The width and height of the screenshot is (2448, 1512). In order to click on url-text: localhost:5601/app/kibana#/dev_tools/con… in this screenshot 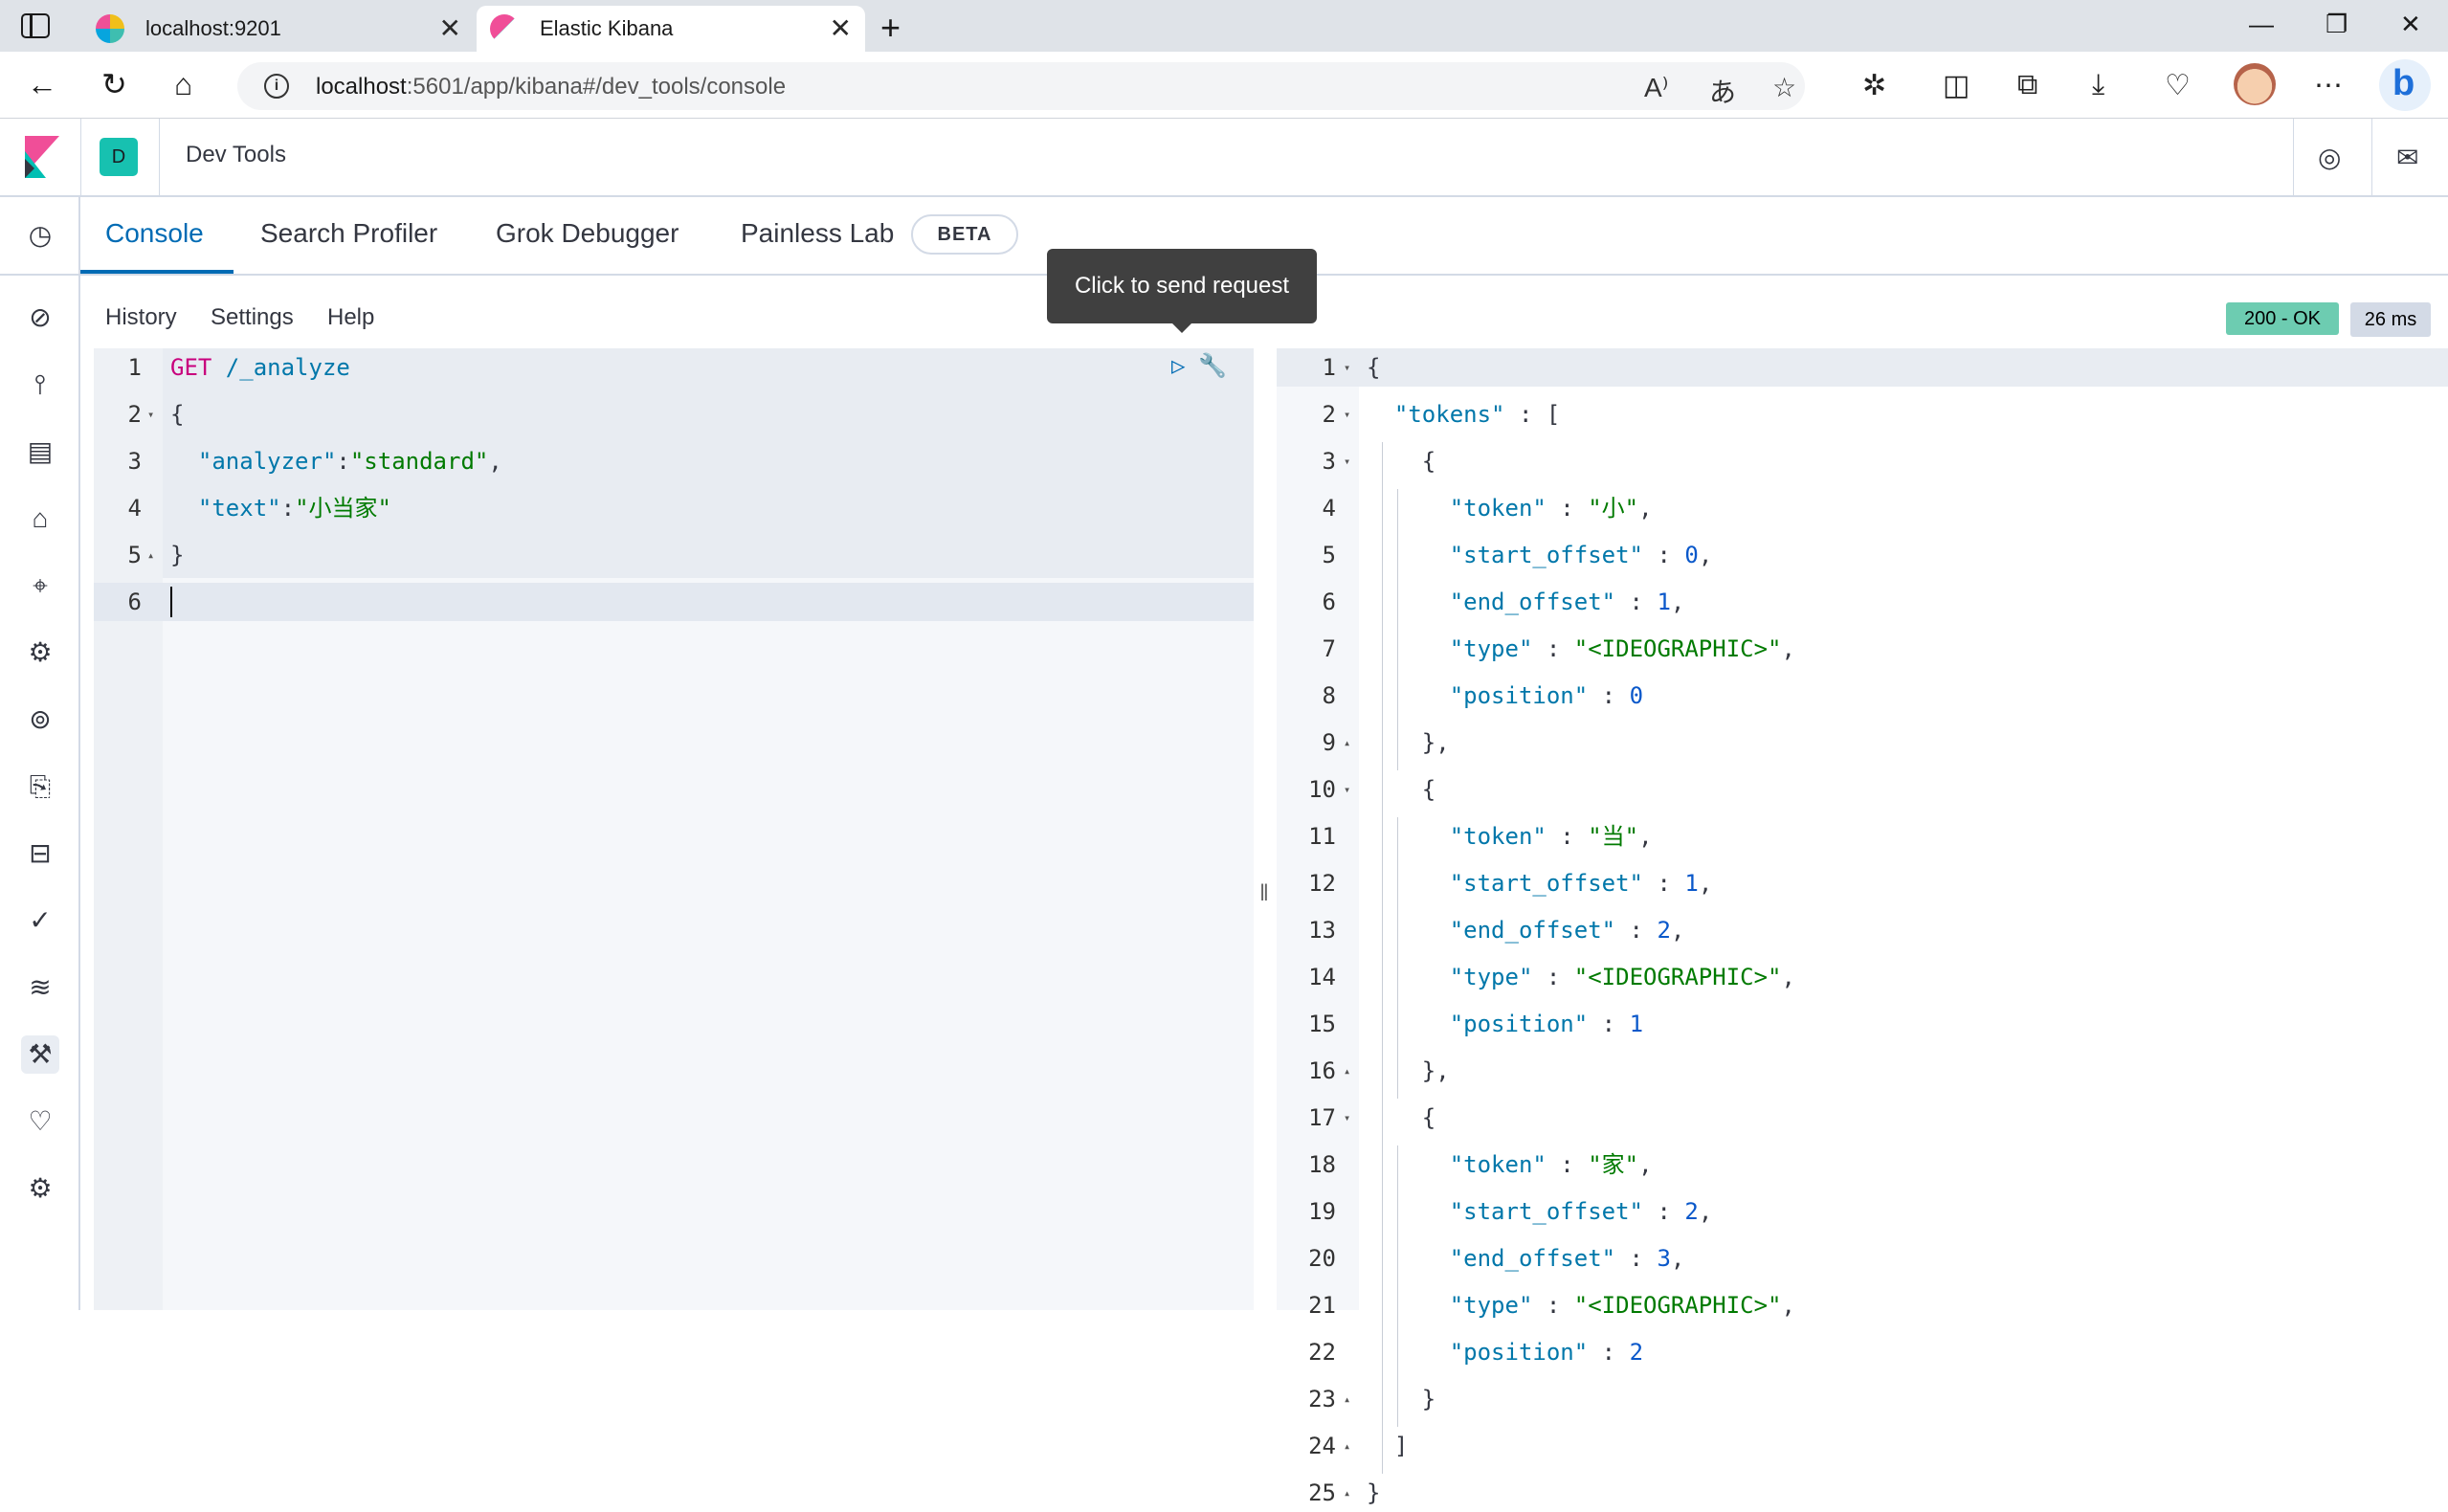, I will do `click(551, 87)`.